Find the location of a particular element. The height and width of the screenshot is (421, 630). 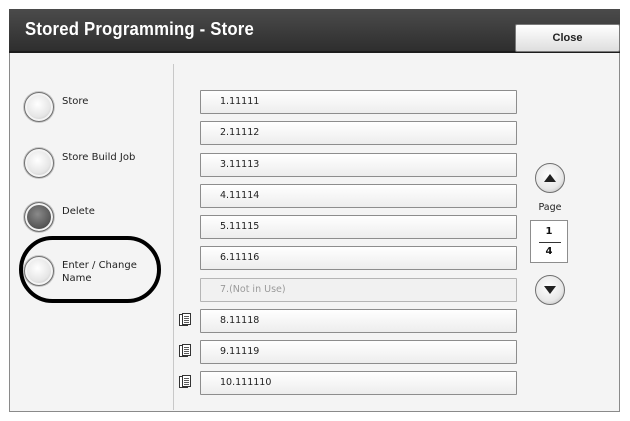

program-slot-2: 2.11112 is located at coordinates (358, 133).